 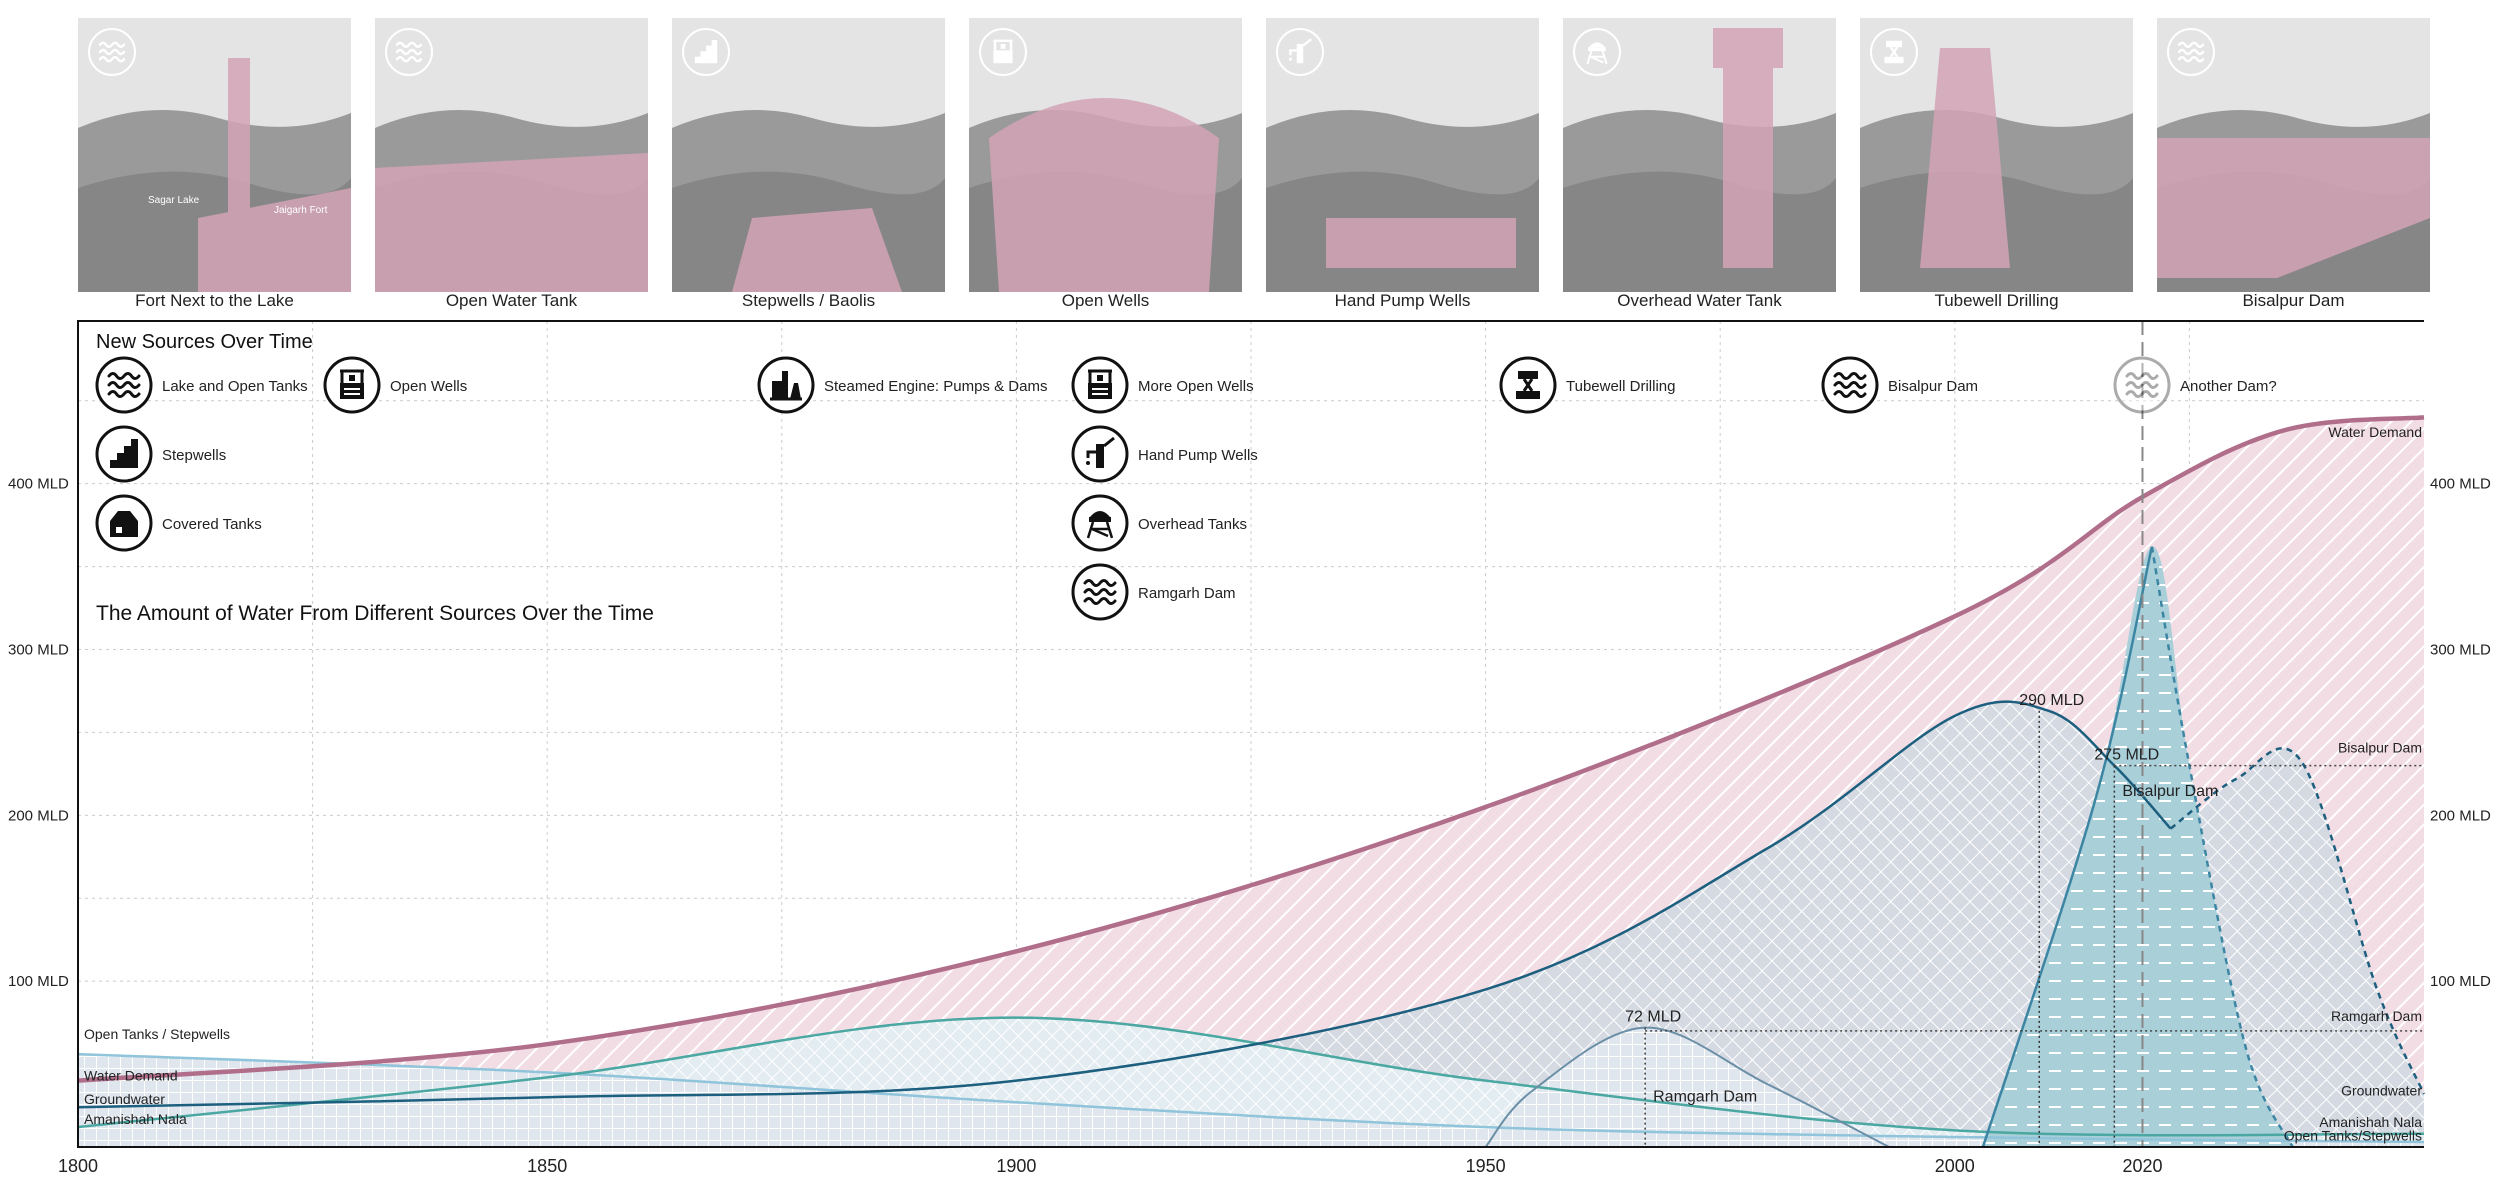 What do you see at coordinates (2375, 432) in the screenshot?
I see `series-label-right: Water Demand` at bounding box center [2375, 432].